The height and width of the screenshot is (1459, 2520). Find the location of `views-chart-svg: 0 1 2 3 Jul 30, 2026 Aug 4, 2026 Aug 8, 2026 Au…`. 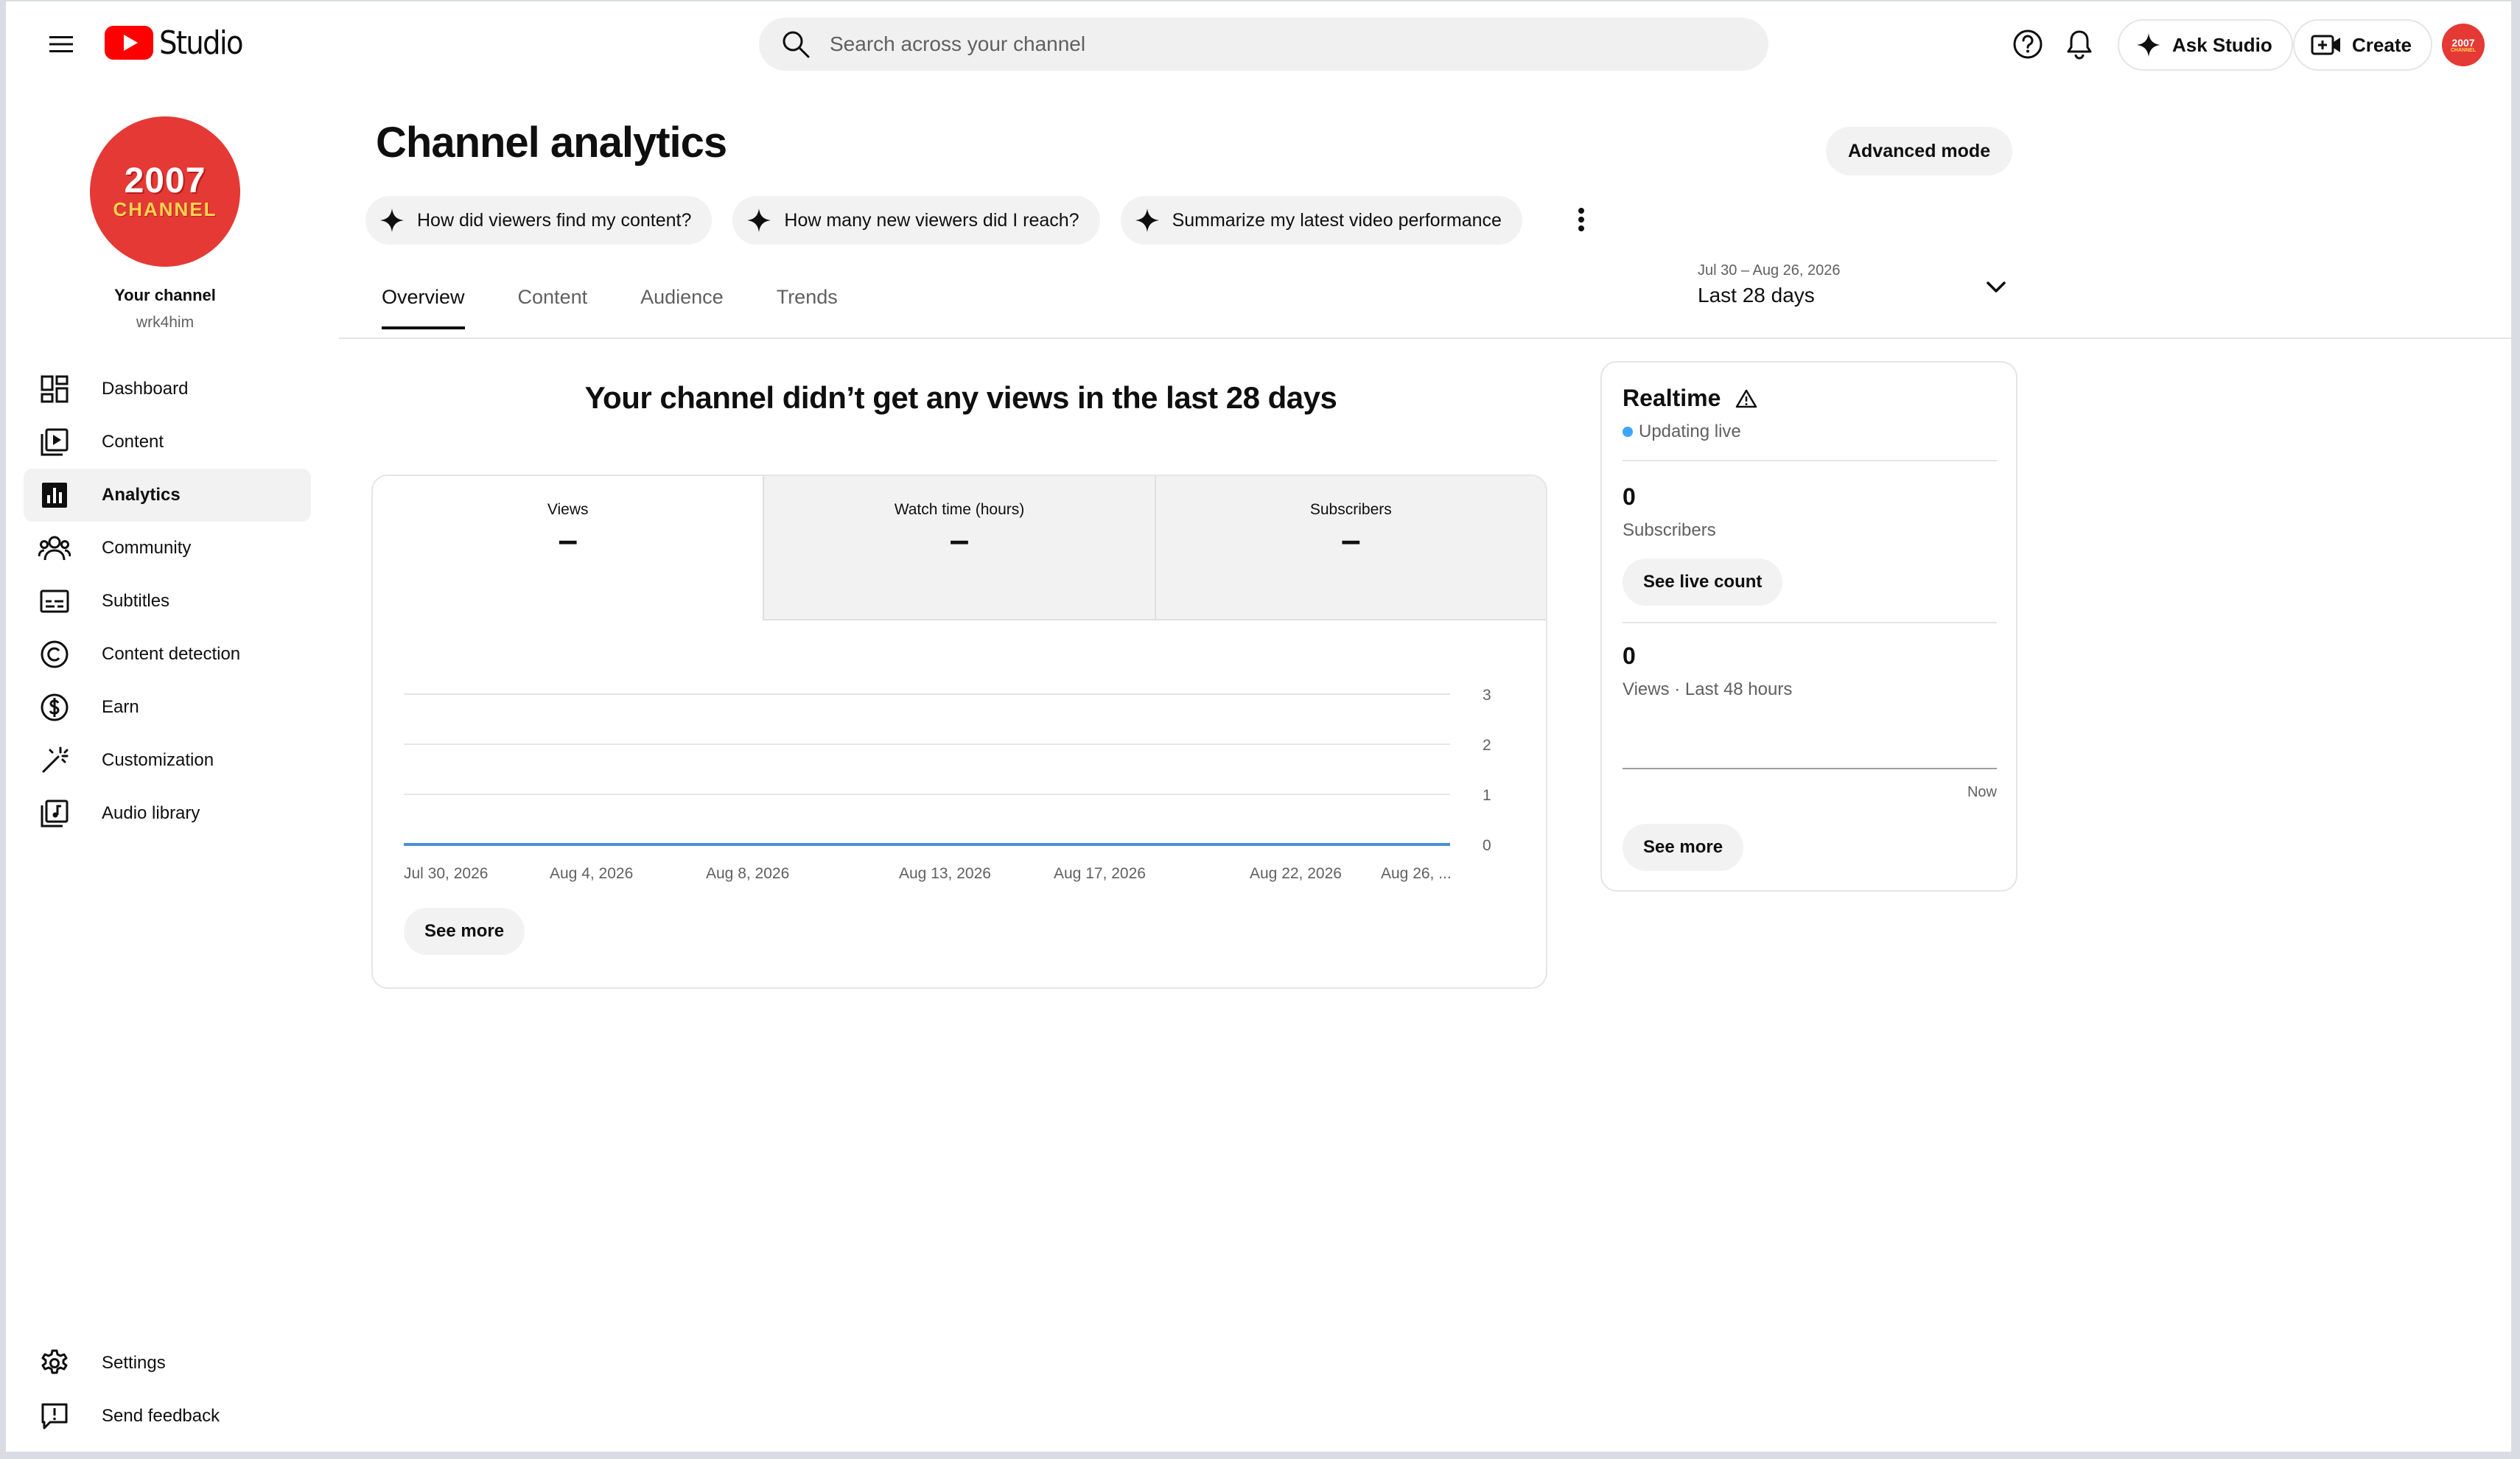

views-chart-svg: 0 1 2 3 Jul 30, 2026 Aug 4, 2026 Aug 8, 2026 Au… is located at coordinates (947, 784).